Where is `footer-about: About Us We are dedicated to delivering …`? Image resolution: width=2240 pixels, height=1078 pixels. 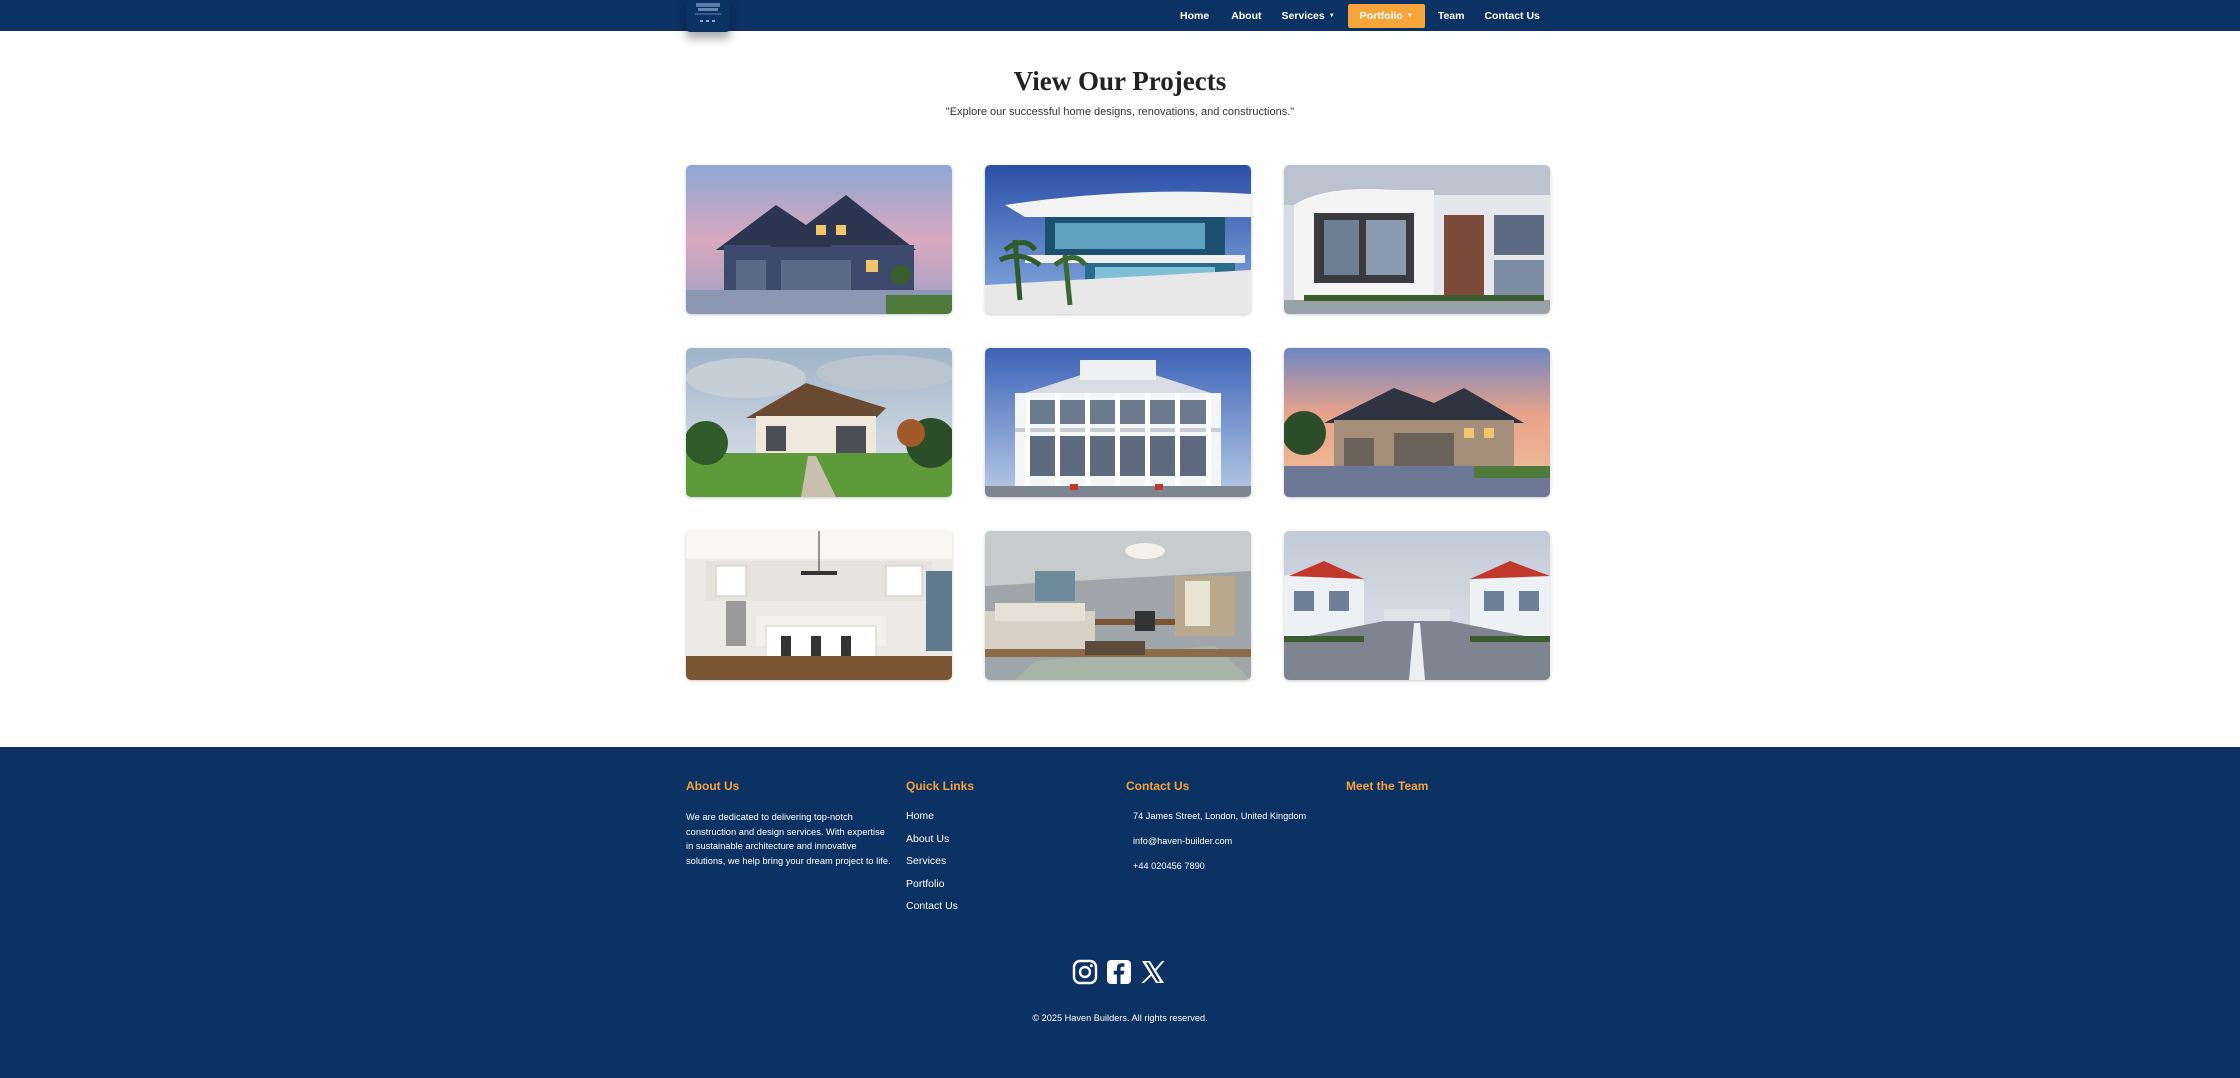
footer-about: About Us We are dedicated to delivering … is located at coordinates (789, 823).